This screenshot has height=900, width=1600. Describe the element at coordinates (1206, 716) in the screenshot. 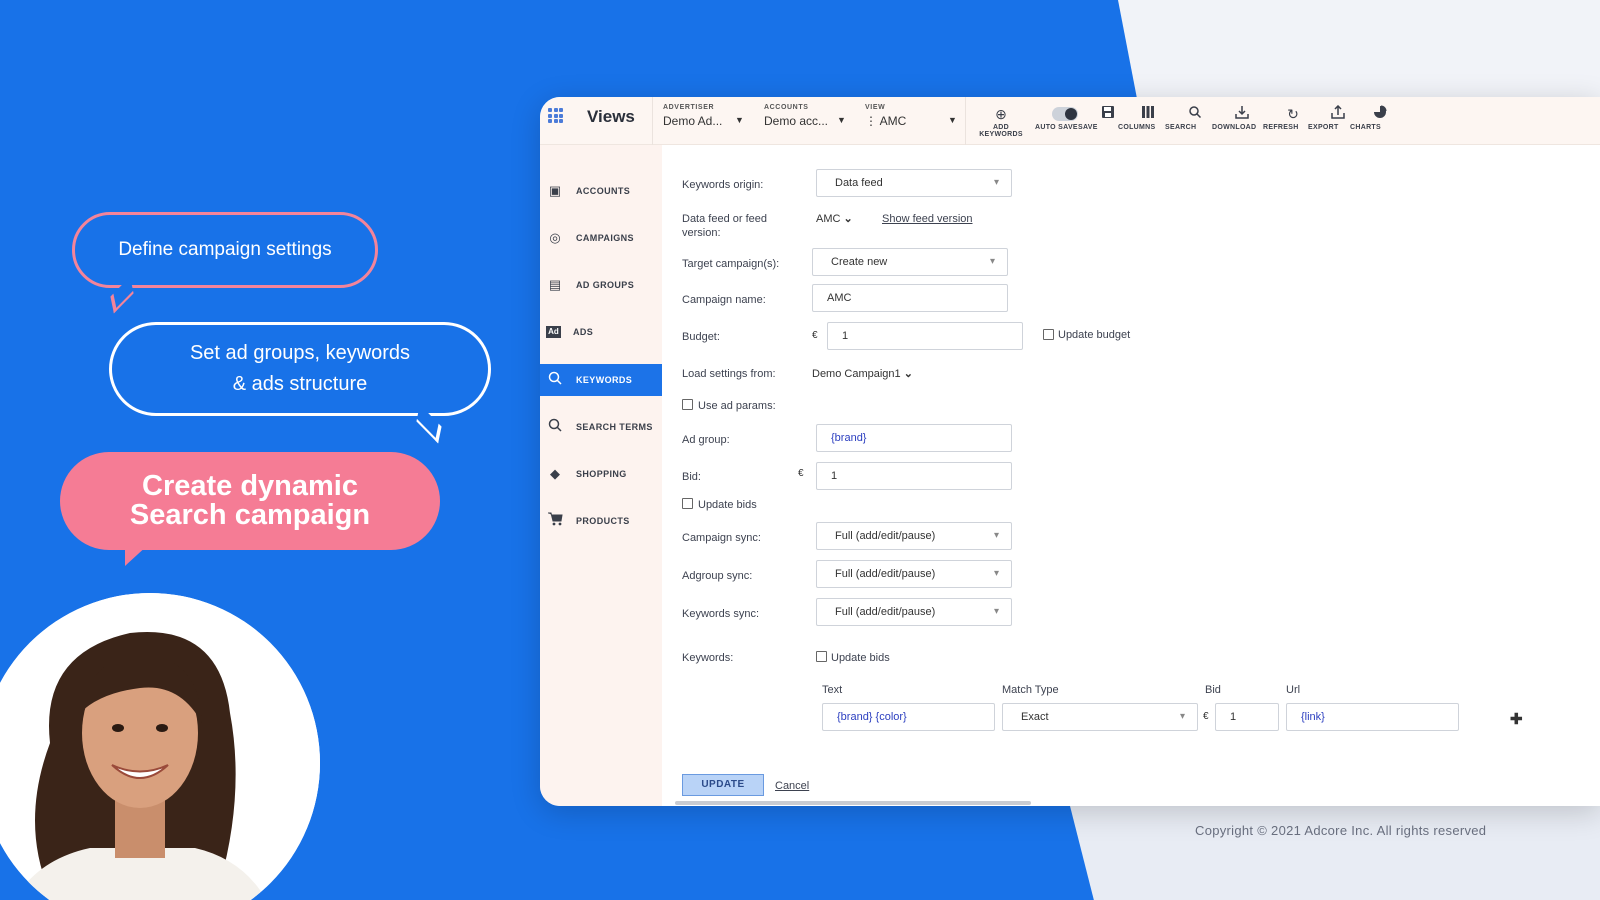

I see `keyword-bid-currency: €` at that location.